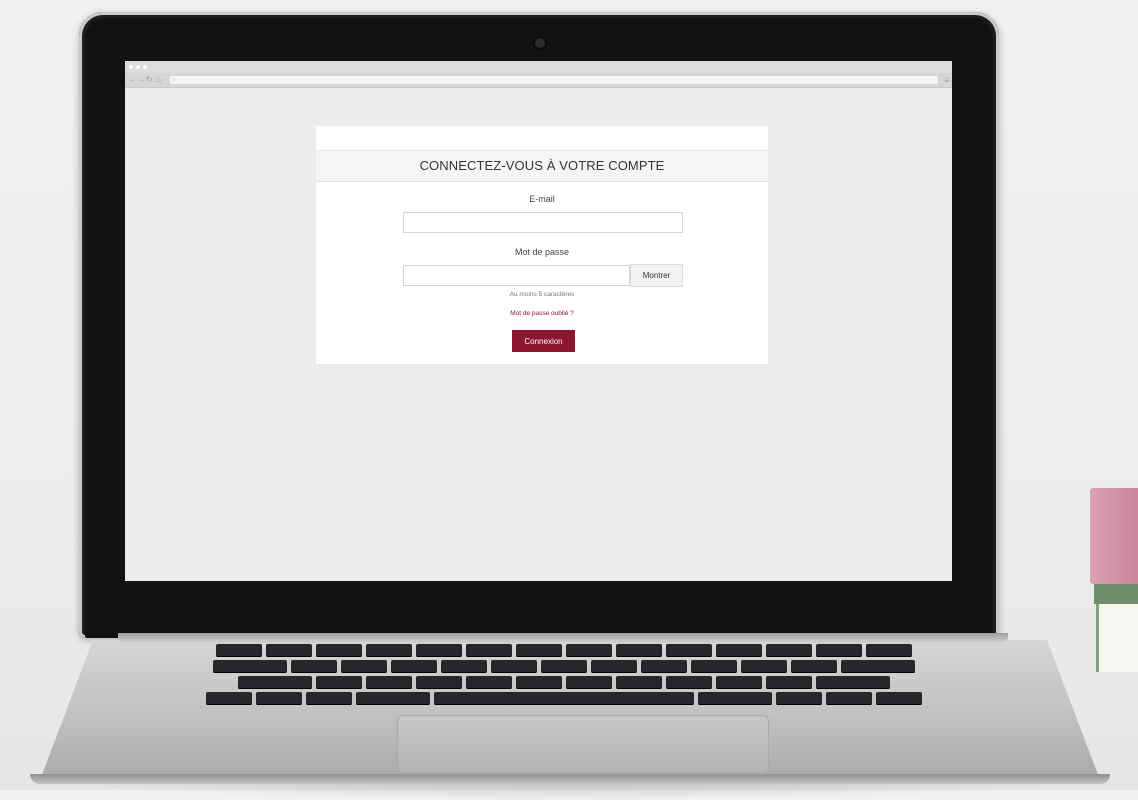 This screenshot has width=1138, height=800. What do you see at coordinates (542, 313) in the screenshot?
I see `forgot-password-link: Mot de passe oublié ?` at bounding box center [542, 313].